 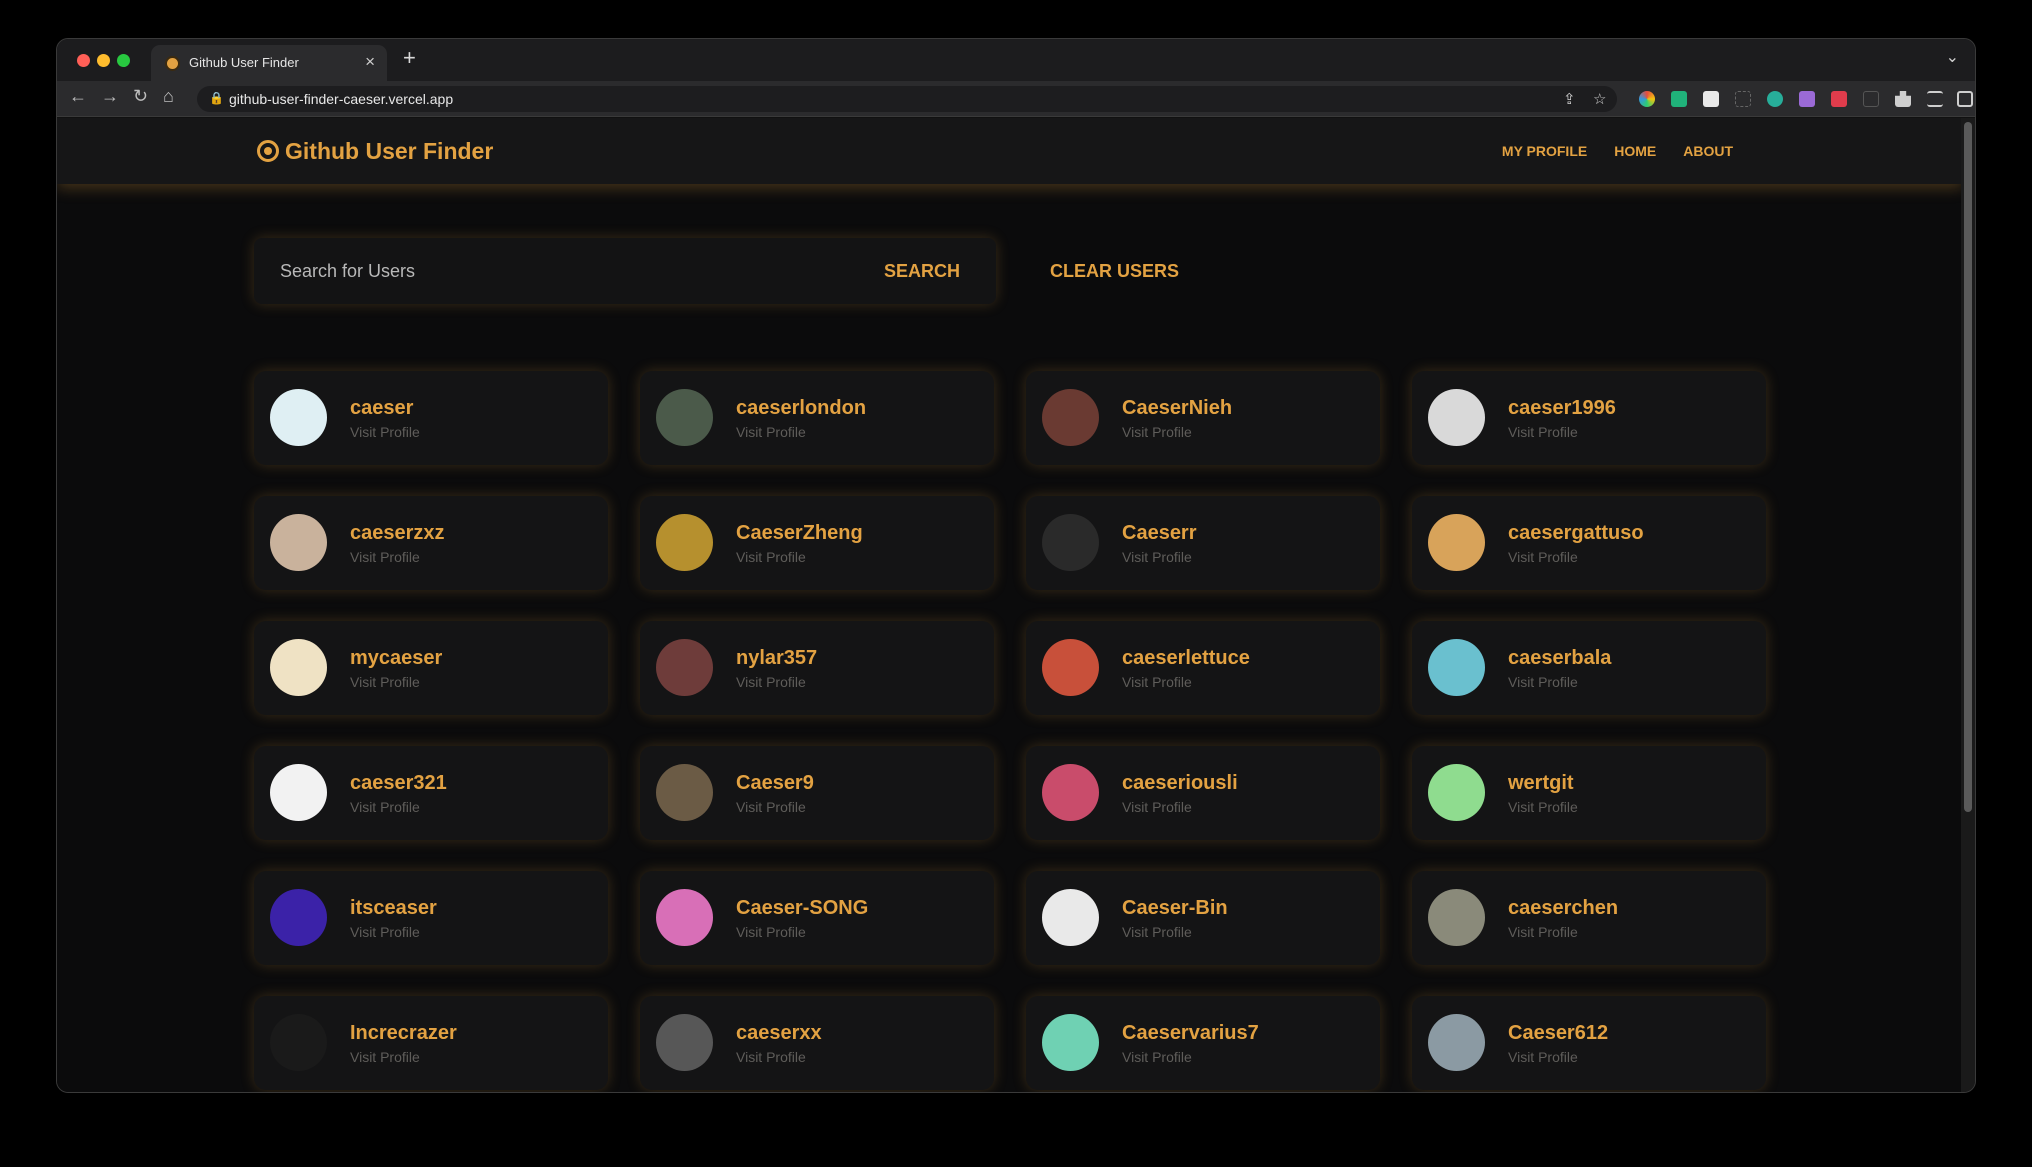 I want to click on bookmark-star-icon: ☆, so click(x=1599, y=99).